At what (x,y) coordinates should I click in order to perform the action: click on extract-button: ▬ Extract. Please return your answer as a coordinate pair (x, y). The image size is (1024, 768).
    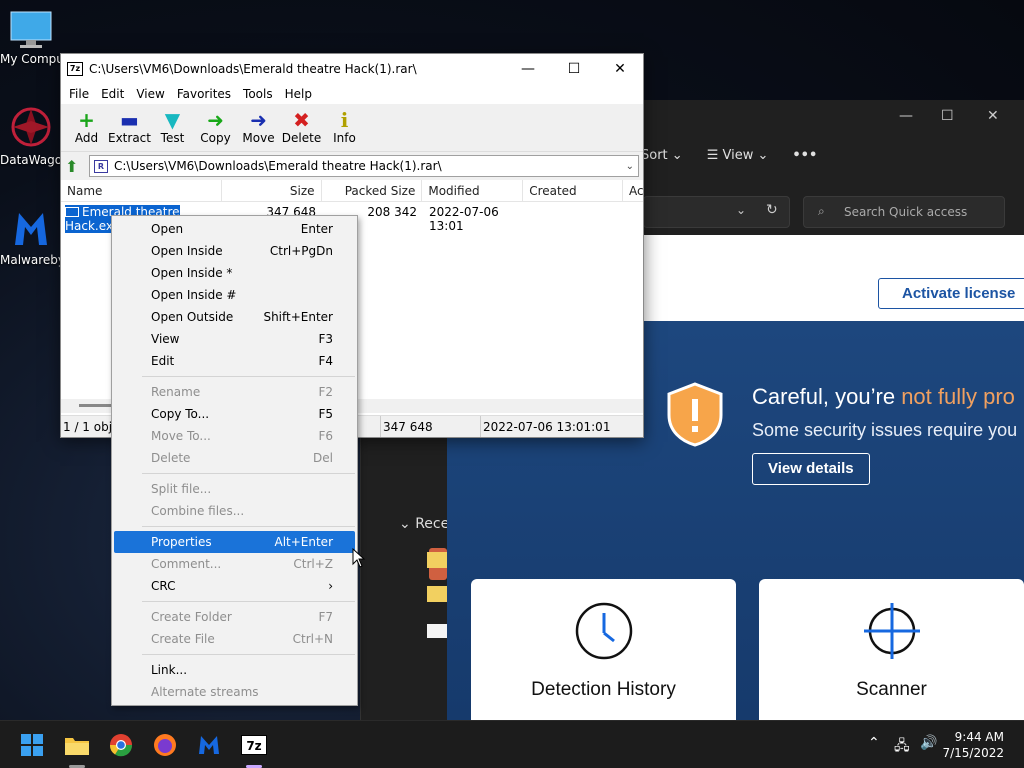
    Looking at the image, I should click on (129, 127).